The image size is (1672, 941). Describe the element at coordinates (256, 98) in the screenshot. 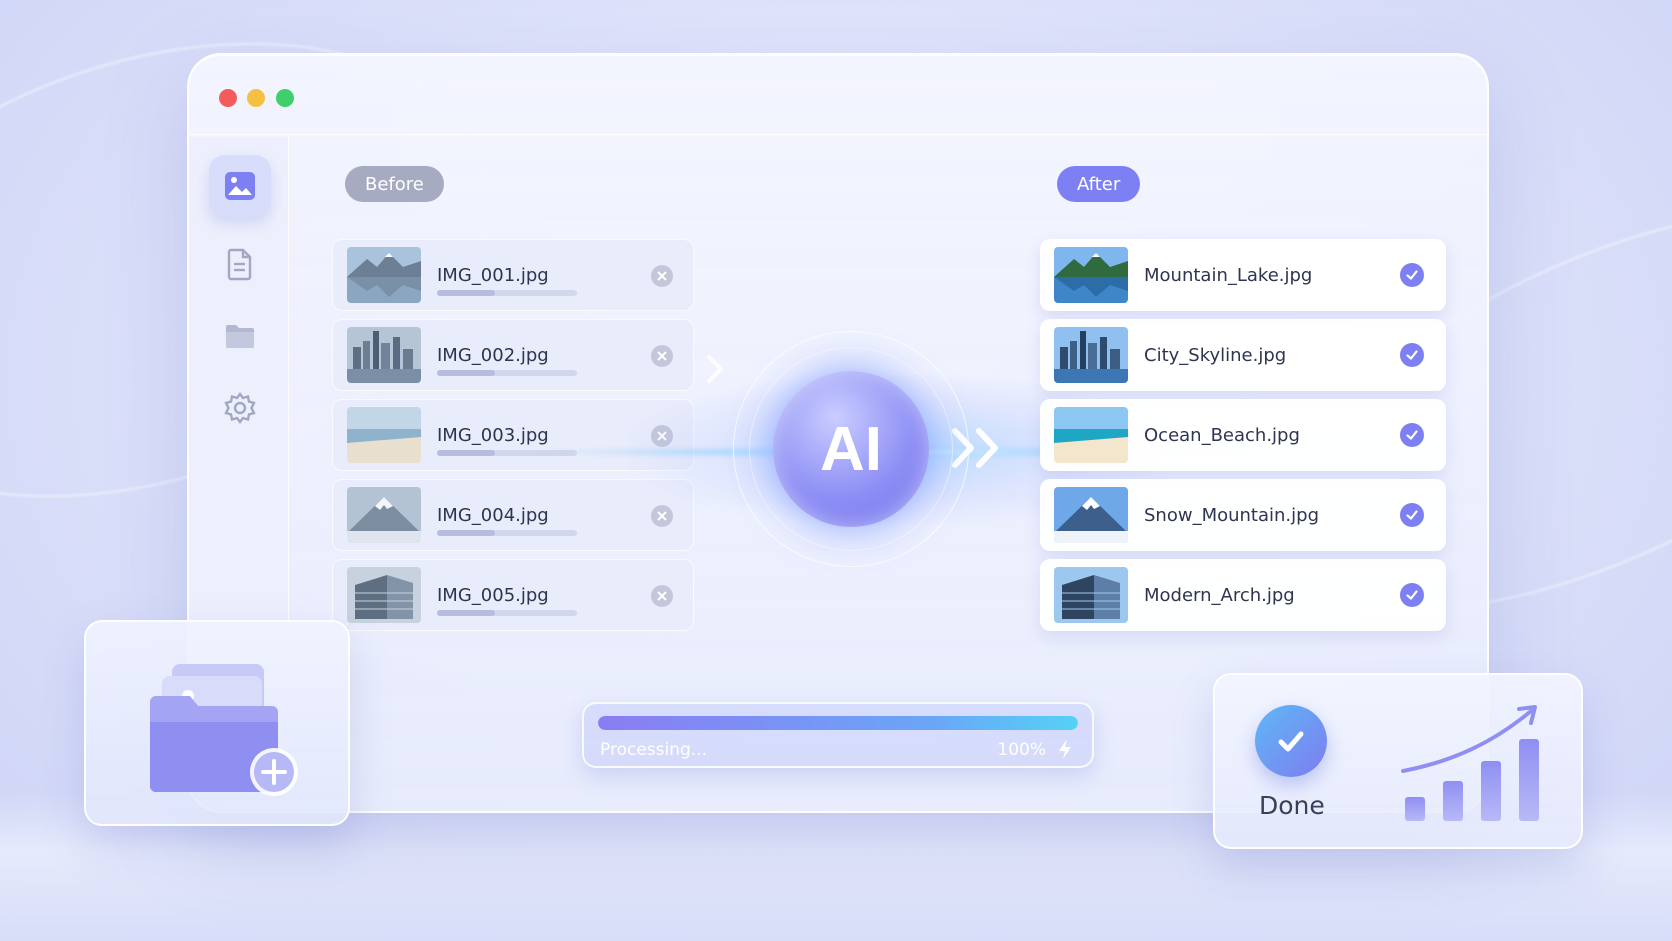

I see `minimize-window-button` at that location.